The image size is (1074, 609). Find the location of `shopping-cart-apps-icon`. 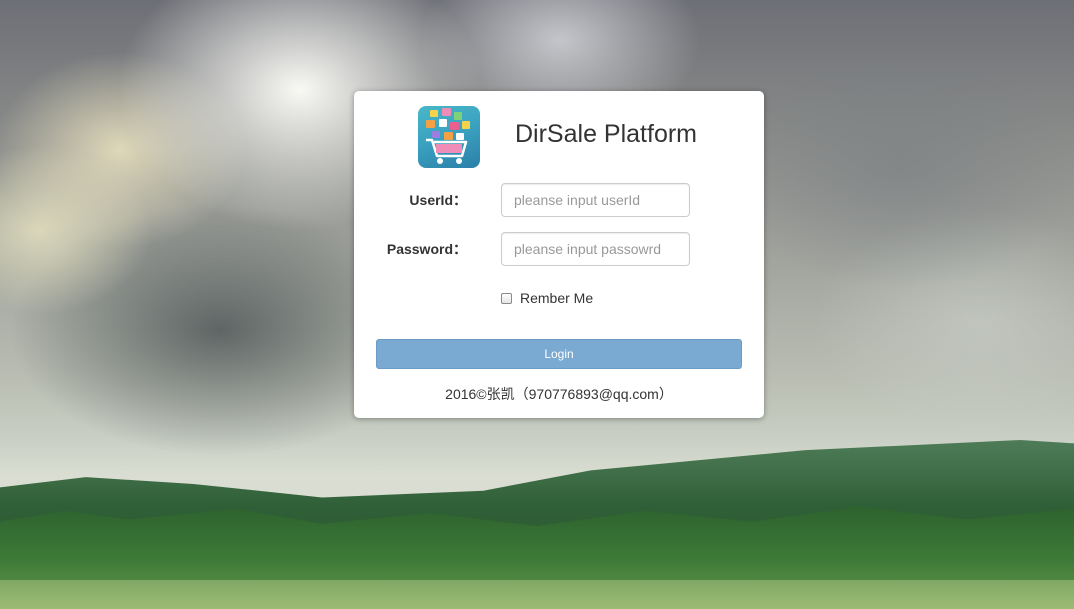

shopping-cart-apps-icon is located at coordinates (449, 137).